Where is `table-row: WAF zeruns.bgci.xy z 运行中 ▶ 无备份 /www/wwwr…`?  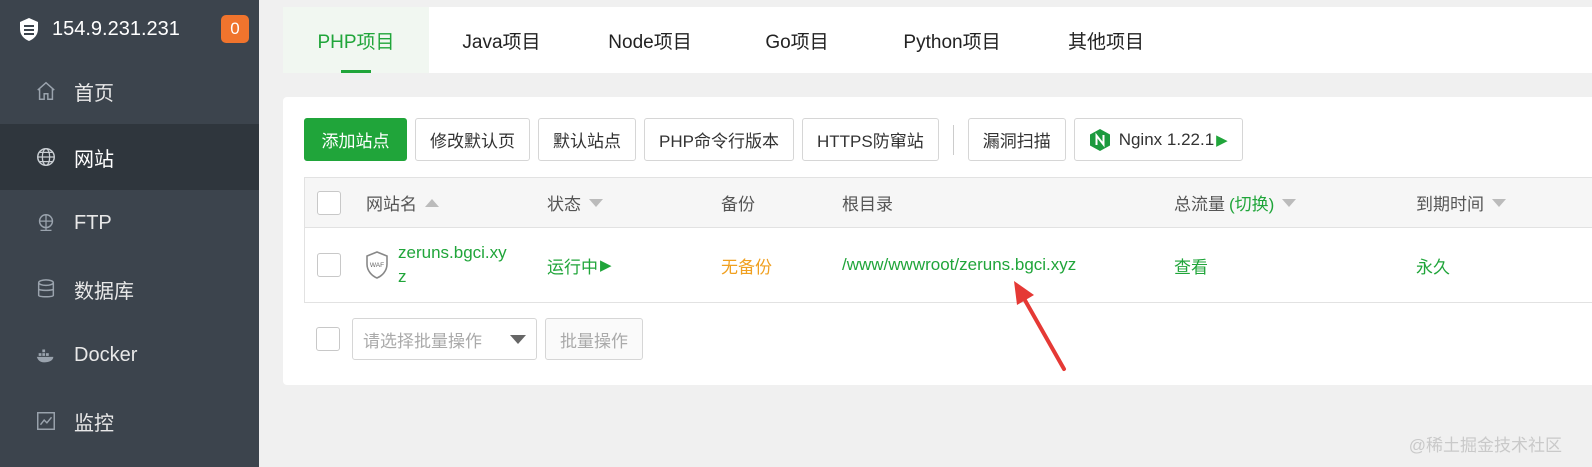 table-row: WAF zeruns.bgci.xy z 运行中 ▶ 无备份 /www/wwwr… is located at coordinates (948, 265).